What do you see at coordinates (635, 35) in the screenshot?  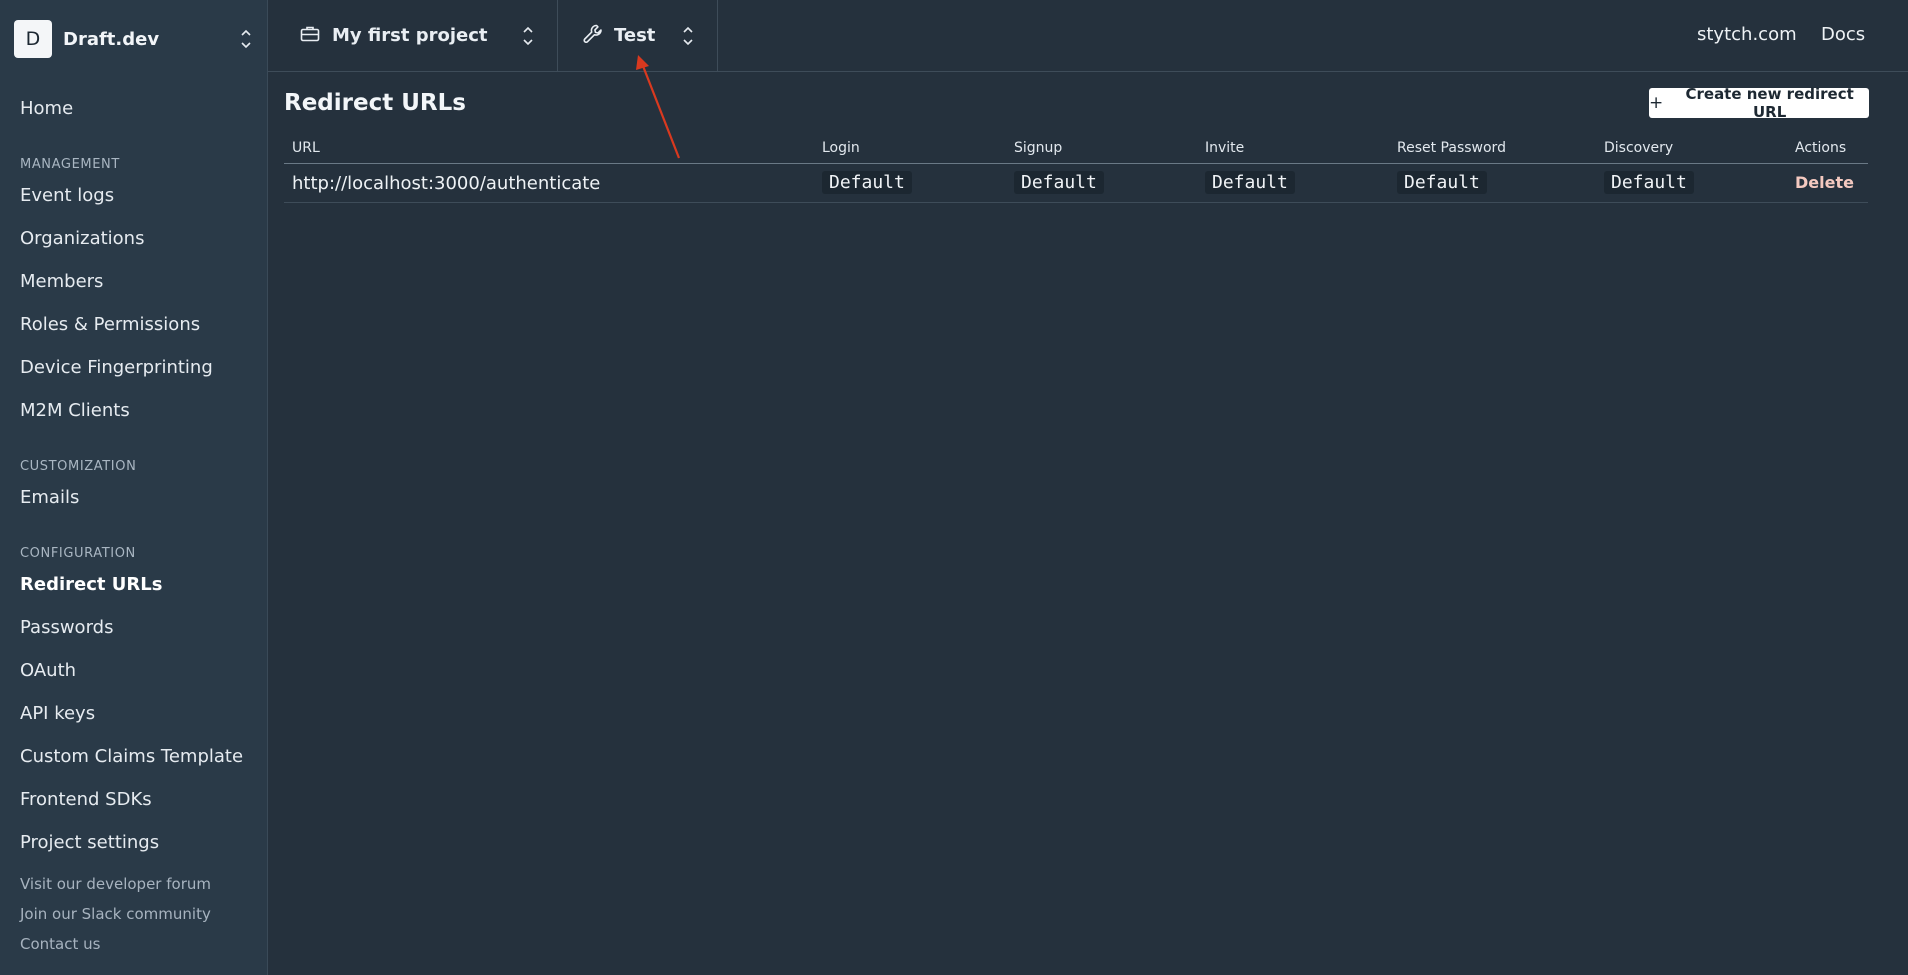 I see `environment-name: Test` at bounding box center [635, 35].